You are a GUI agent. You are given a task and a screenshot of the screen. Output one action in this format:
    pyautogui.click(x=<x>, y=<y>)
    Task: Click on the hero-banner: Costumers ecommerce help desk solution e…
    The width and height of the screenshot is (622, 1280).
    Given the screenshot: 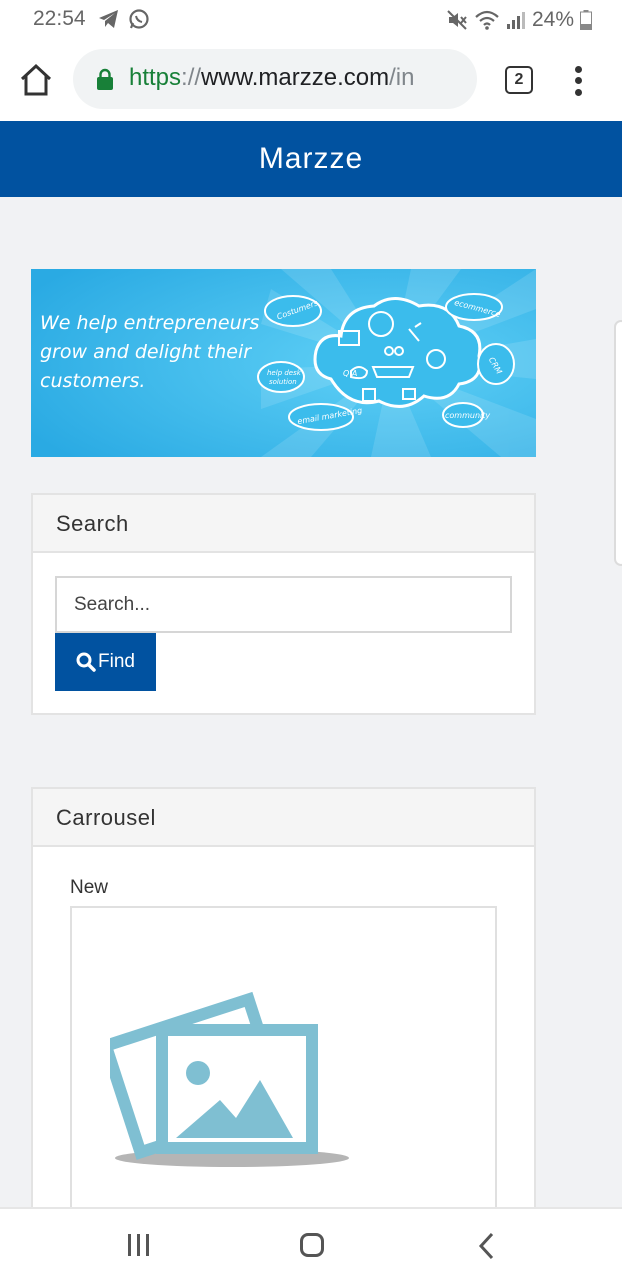 What is the action you would take?
    pyautogui.click(x=283, y=363)
    